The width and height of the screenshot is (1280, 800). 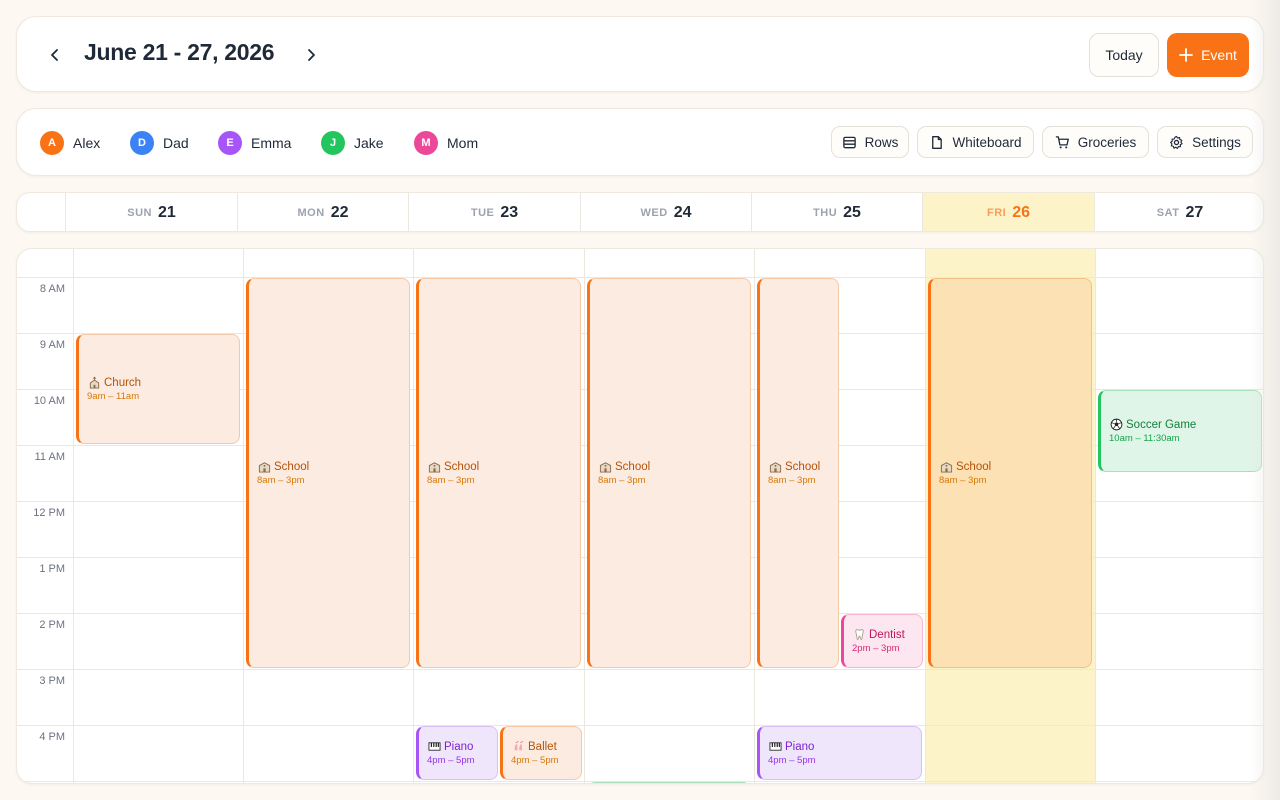 I want to click on member-emma: E Emma, so click(x=254, y=143).